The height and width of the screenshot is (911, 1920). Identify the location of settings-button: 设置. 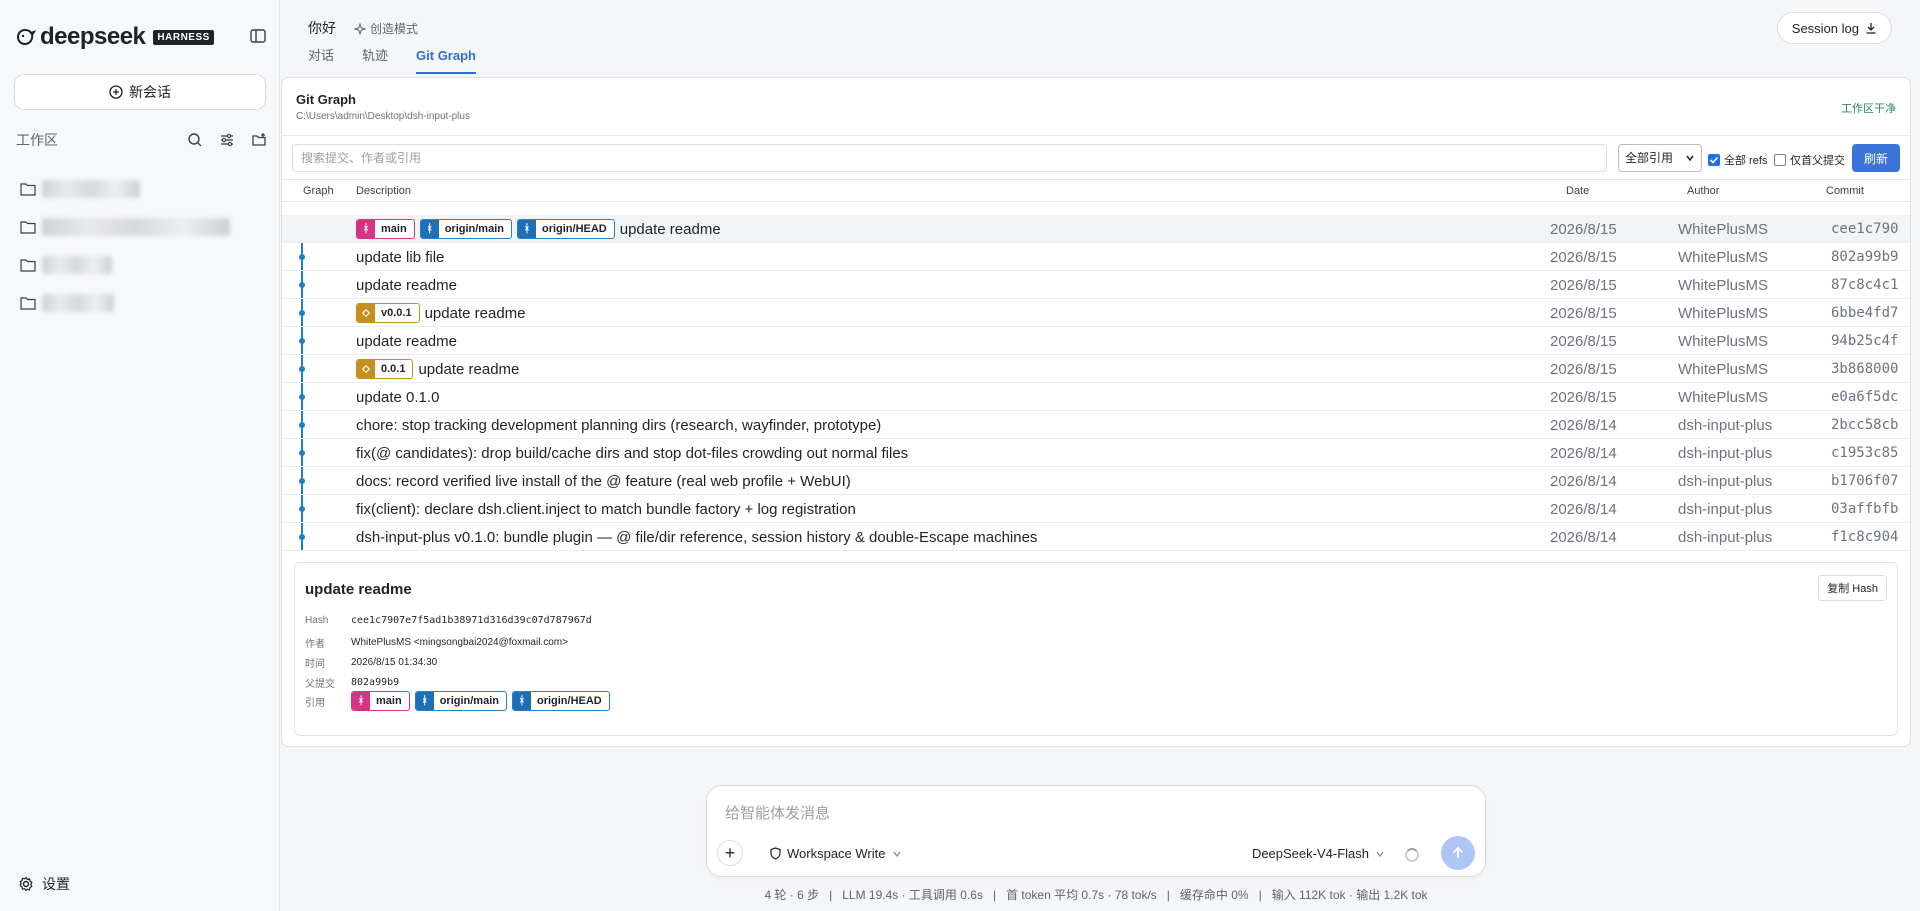
(44, 884).